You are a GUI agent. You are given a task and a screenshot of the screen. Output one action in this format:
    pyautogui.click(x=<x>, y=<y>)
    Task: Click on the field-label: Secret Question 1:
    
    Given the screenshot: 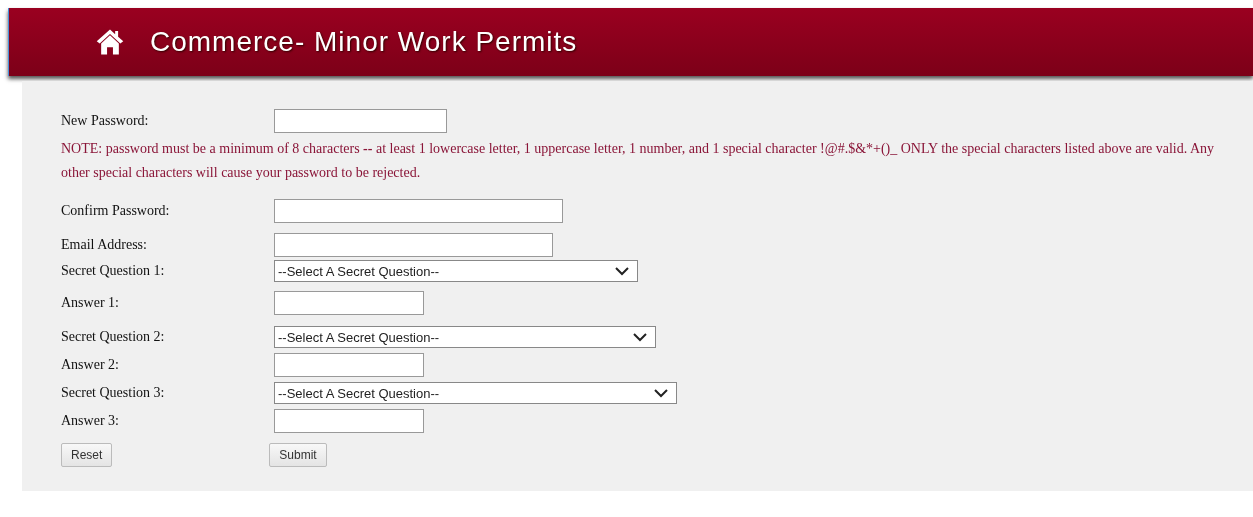 What is the action you would take?
    pyautogui.click(x=113, y=271)
    